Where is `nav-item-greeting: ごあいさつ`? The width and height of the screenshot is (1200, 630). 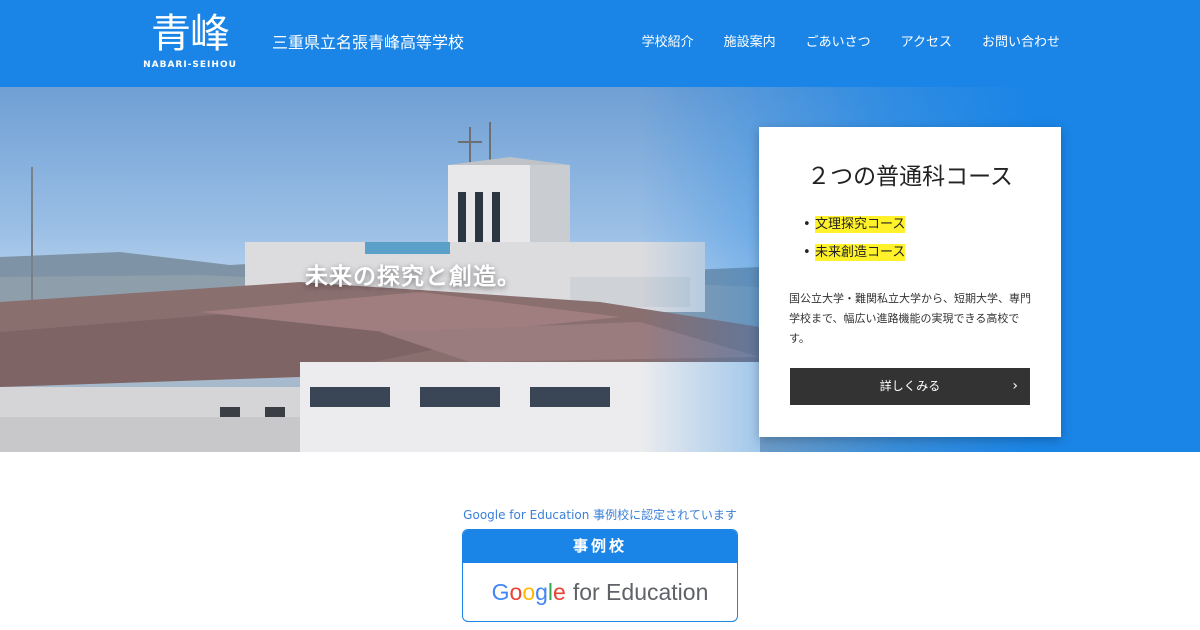
nav-item-greeting: ごあいさつ is located at coordinates (838, 43).